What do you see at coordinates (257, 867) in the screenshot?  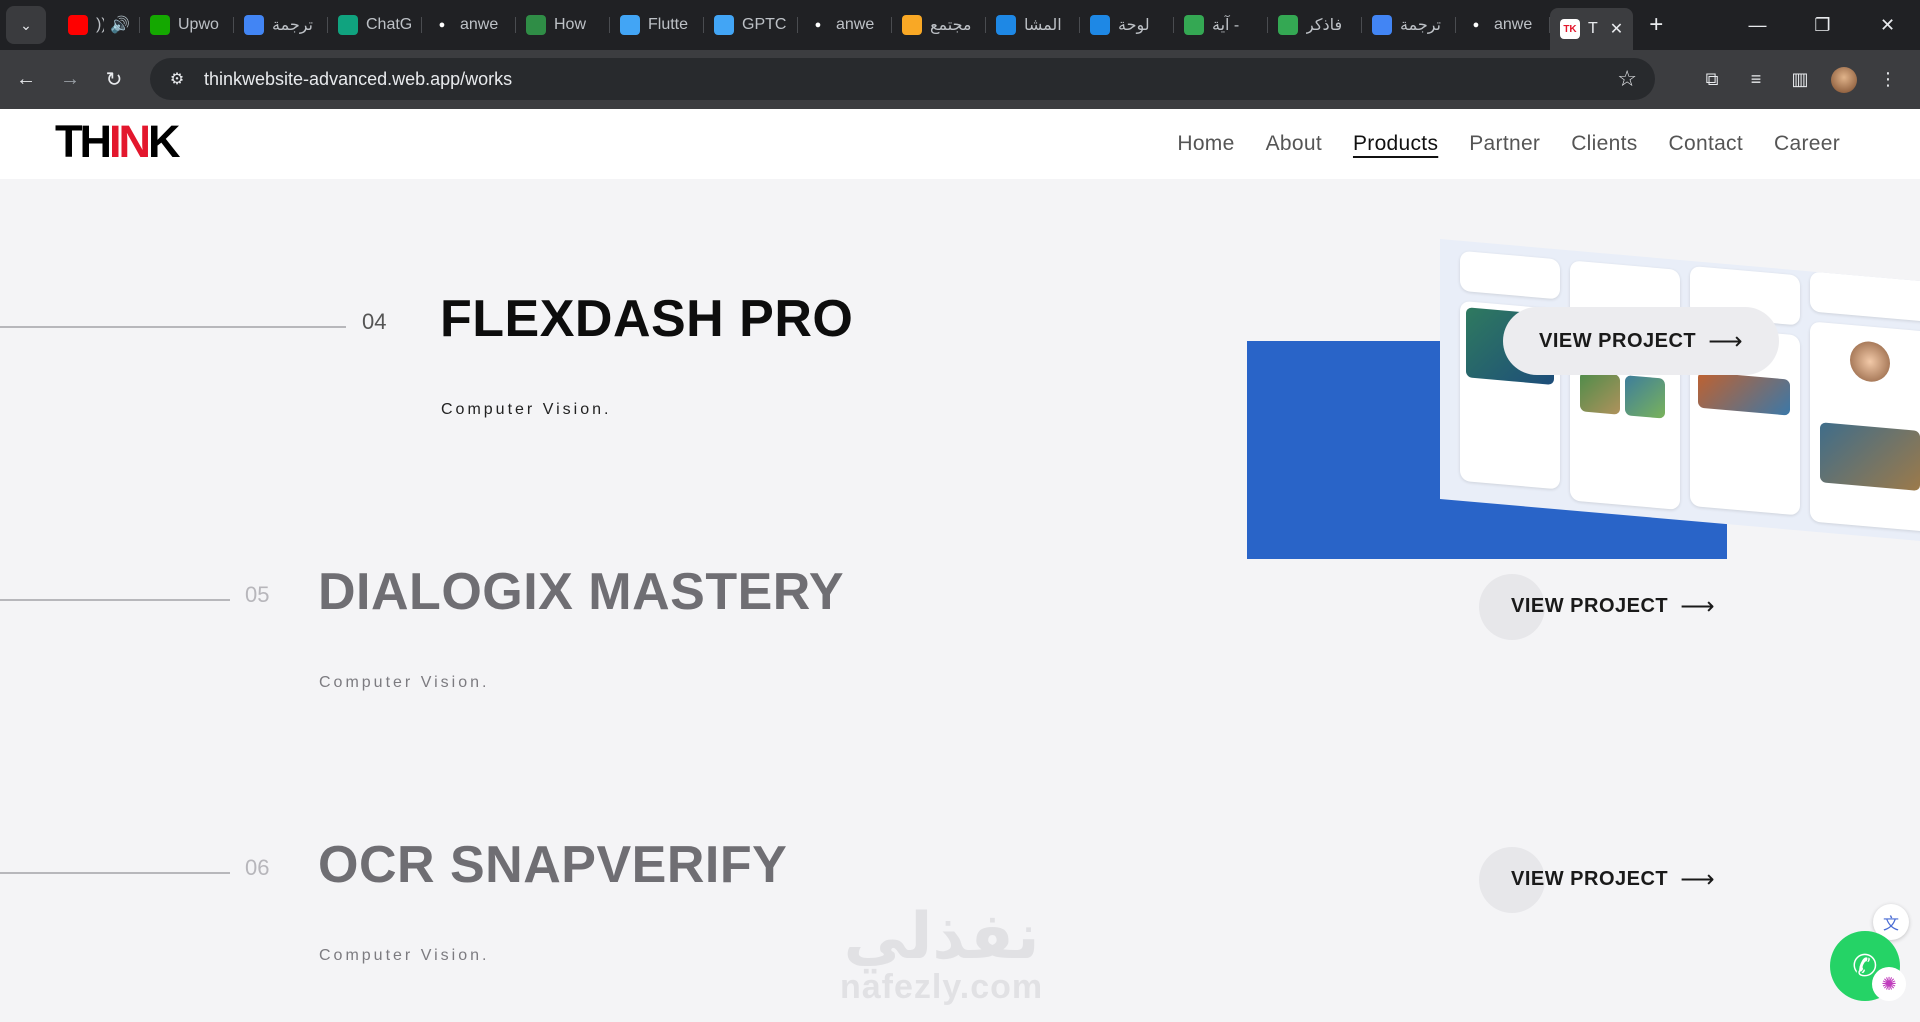 I see `work-number: 06` at bounding box center [257, 867].